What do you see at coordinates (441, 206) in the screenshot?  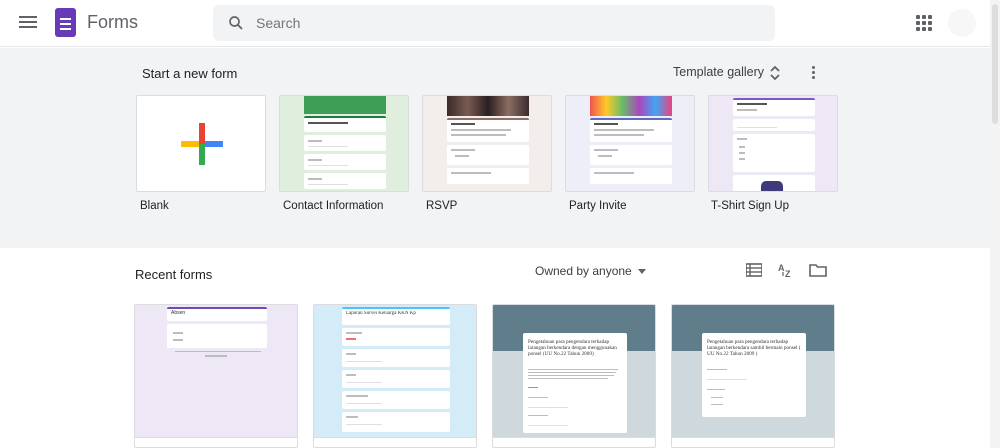 I see `template-label-rsvp: RSVP` at bounding box center [441, 206].